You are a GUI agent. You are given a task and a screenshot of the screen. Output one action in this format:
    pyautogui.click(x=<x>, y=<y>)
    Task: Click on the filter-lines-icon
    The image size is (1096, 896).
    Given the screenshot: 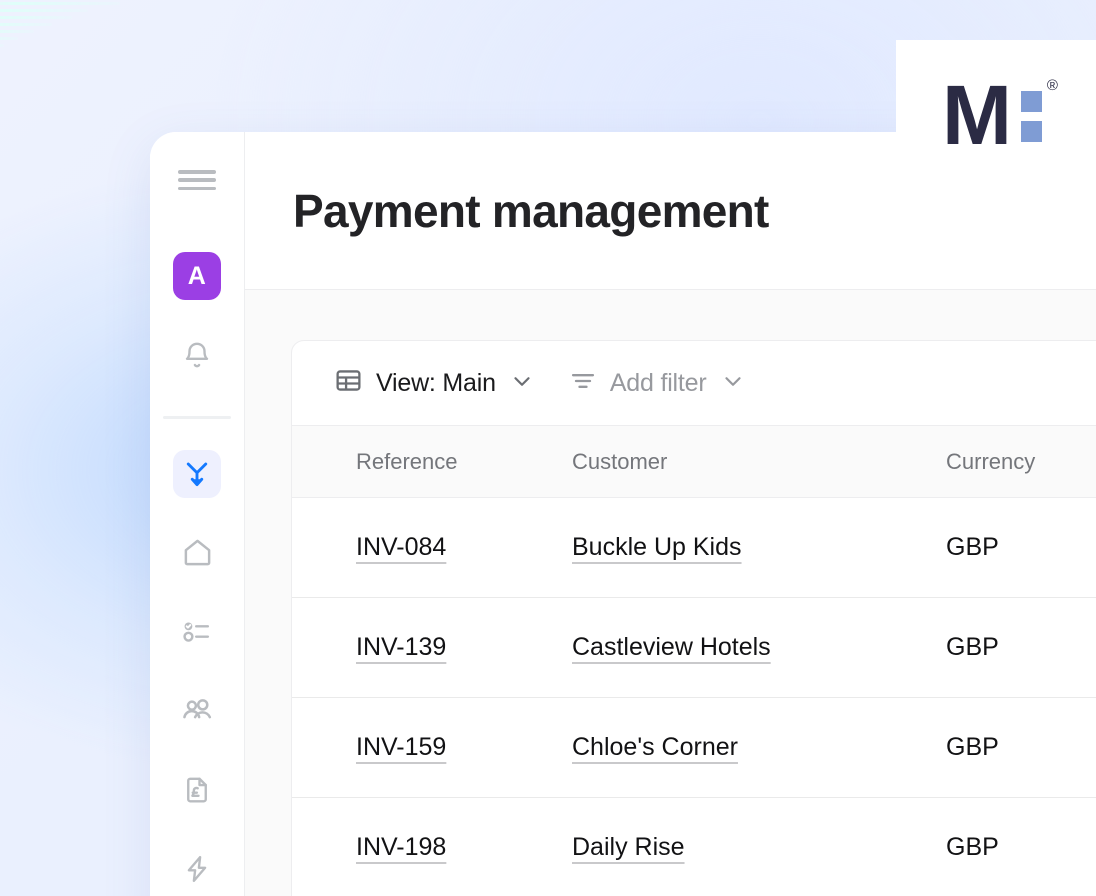 What is the action you would take?
    pyautogui.click(x=583, y=383)
    